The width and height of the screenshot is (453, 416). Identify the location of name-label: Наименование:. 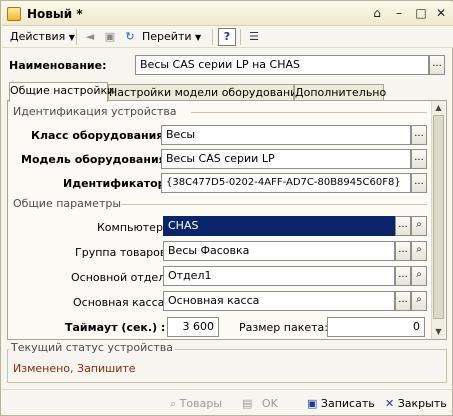
(58, 65).